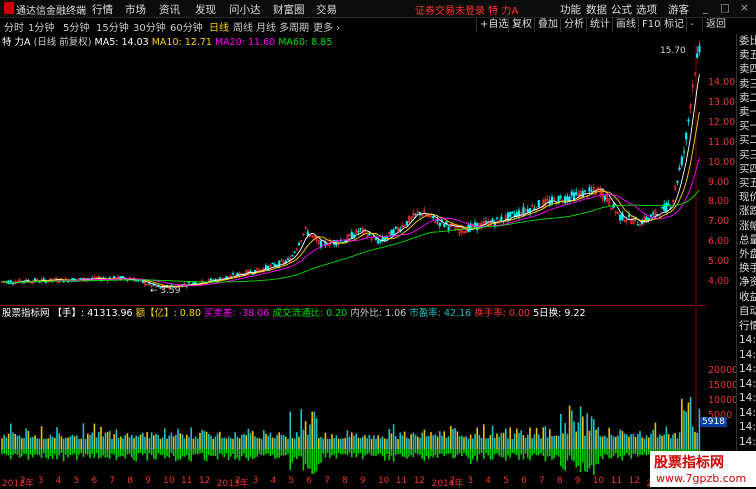  What do you see at coordinates (722, 122) in the screenshot?
I see `price-tick: 12.00` at bounding box center [722, 122].